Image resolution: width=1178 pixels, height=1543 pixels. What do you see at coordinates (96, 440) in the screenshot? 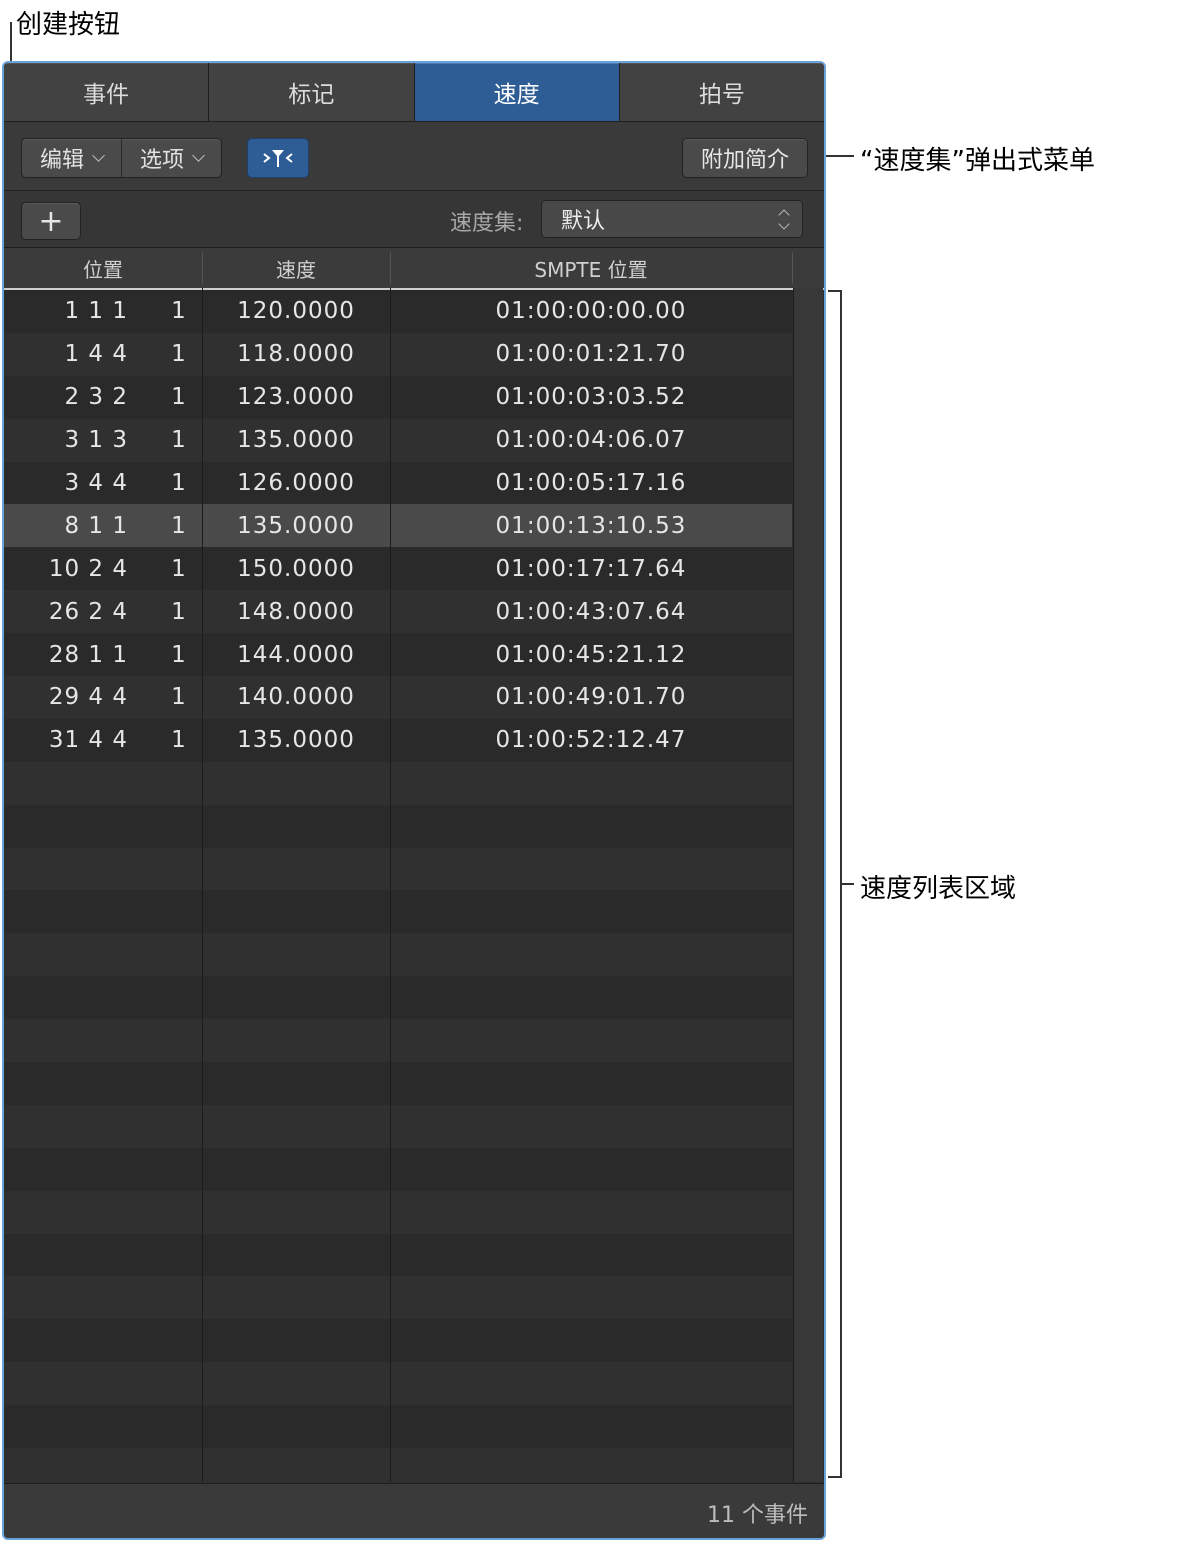
I see `position-cell: 3 1 3` at bounding box center [96, 440].